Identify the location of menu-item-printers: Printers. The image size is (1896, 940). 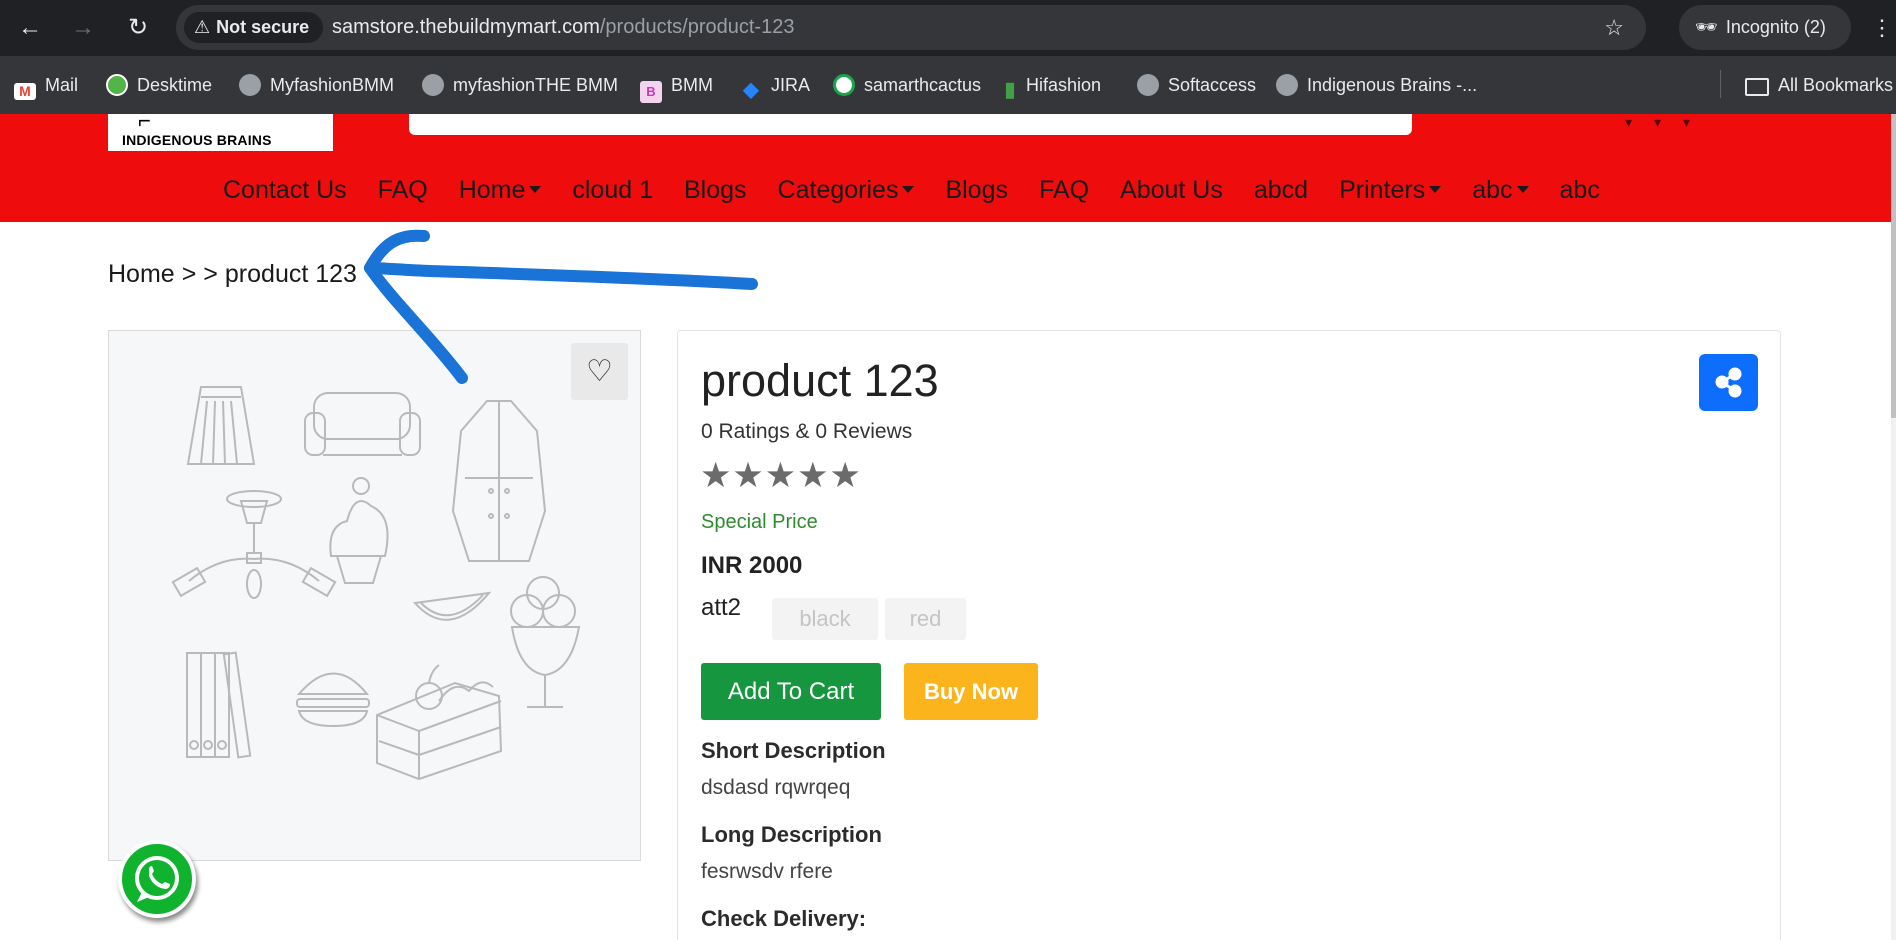
(1390, 190).